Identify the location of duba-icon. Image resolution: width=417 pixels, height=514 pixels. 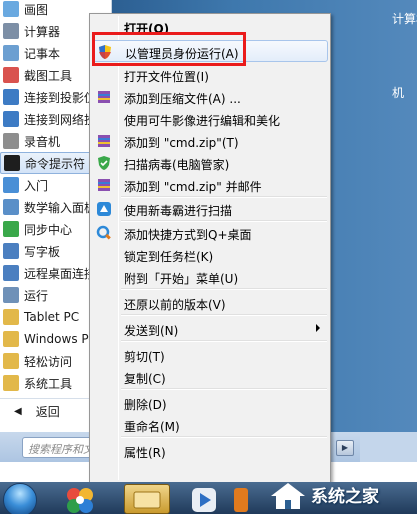
(104, 209).